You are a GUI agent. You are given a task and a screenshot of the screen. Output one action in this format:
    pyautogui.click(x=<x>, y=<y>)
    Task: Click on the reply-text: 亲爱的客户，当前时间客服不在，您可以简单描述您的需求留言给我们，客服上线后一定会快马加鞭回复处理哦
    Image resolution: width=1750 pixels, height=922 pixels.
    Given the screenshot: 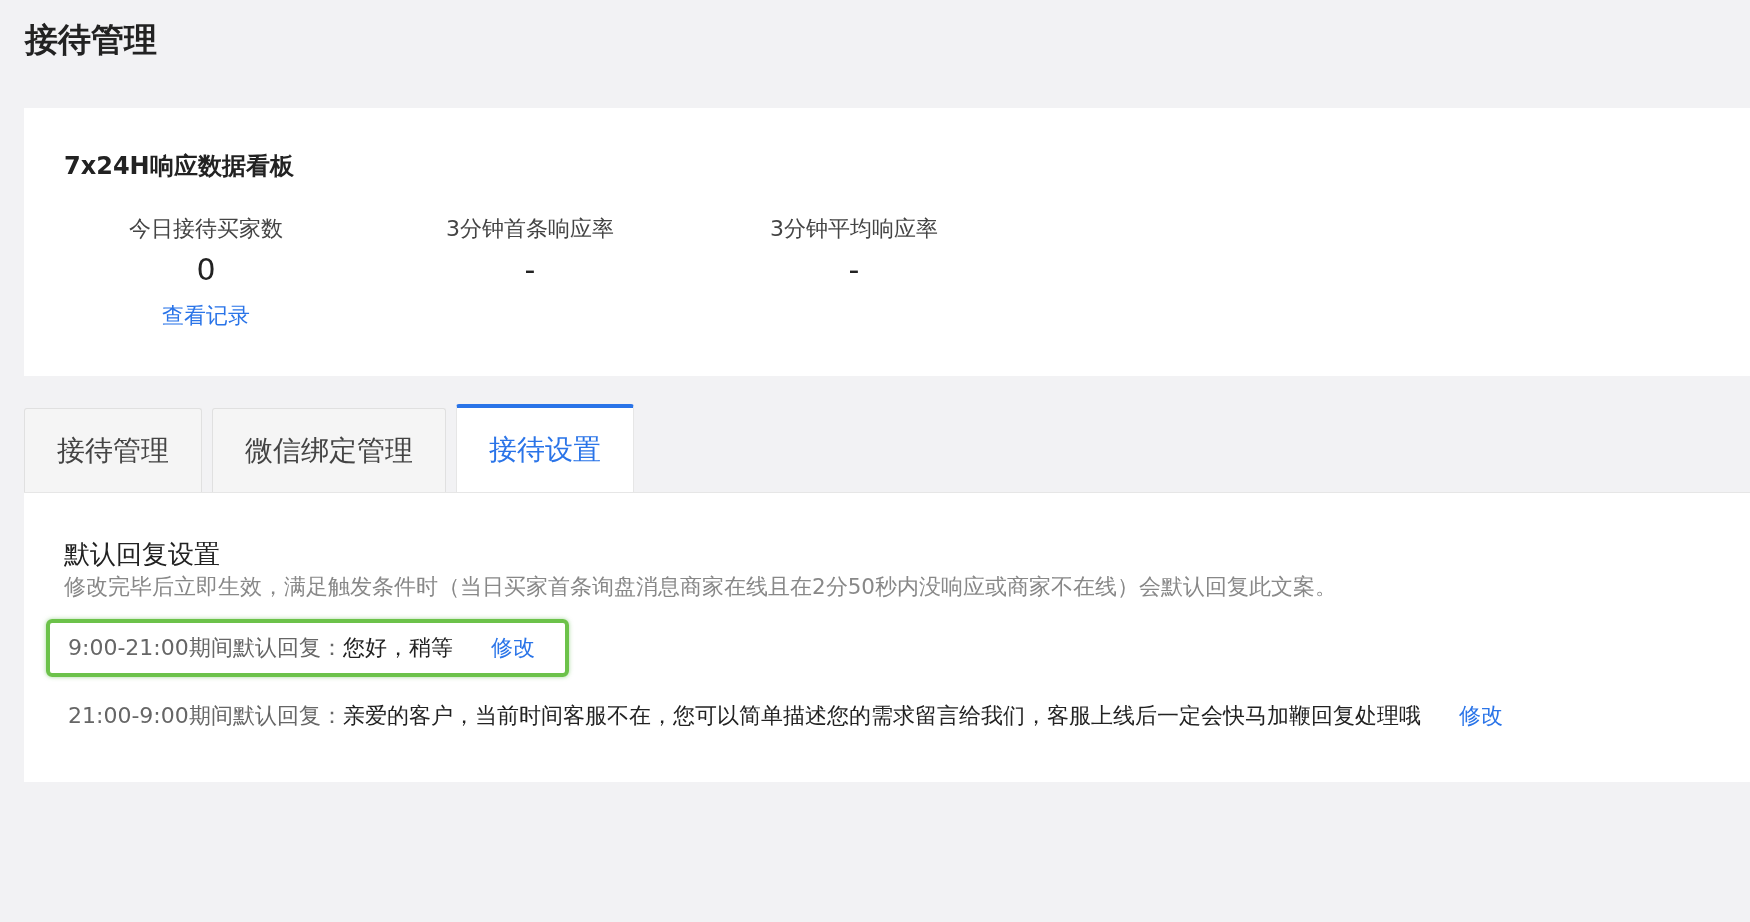 What is the action you would take?
    pyautogui.click(x=881, y=716)
    